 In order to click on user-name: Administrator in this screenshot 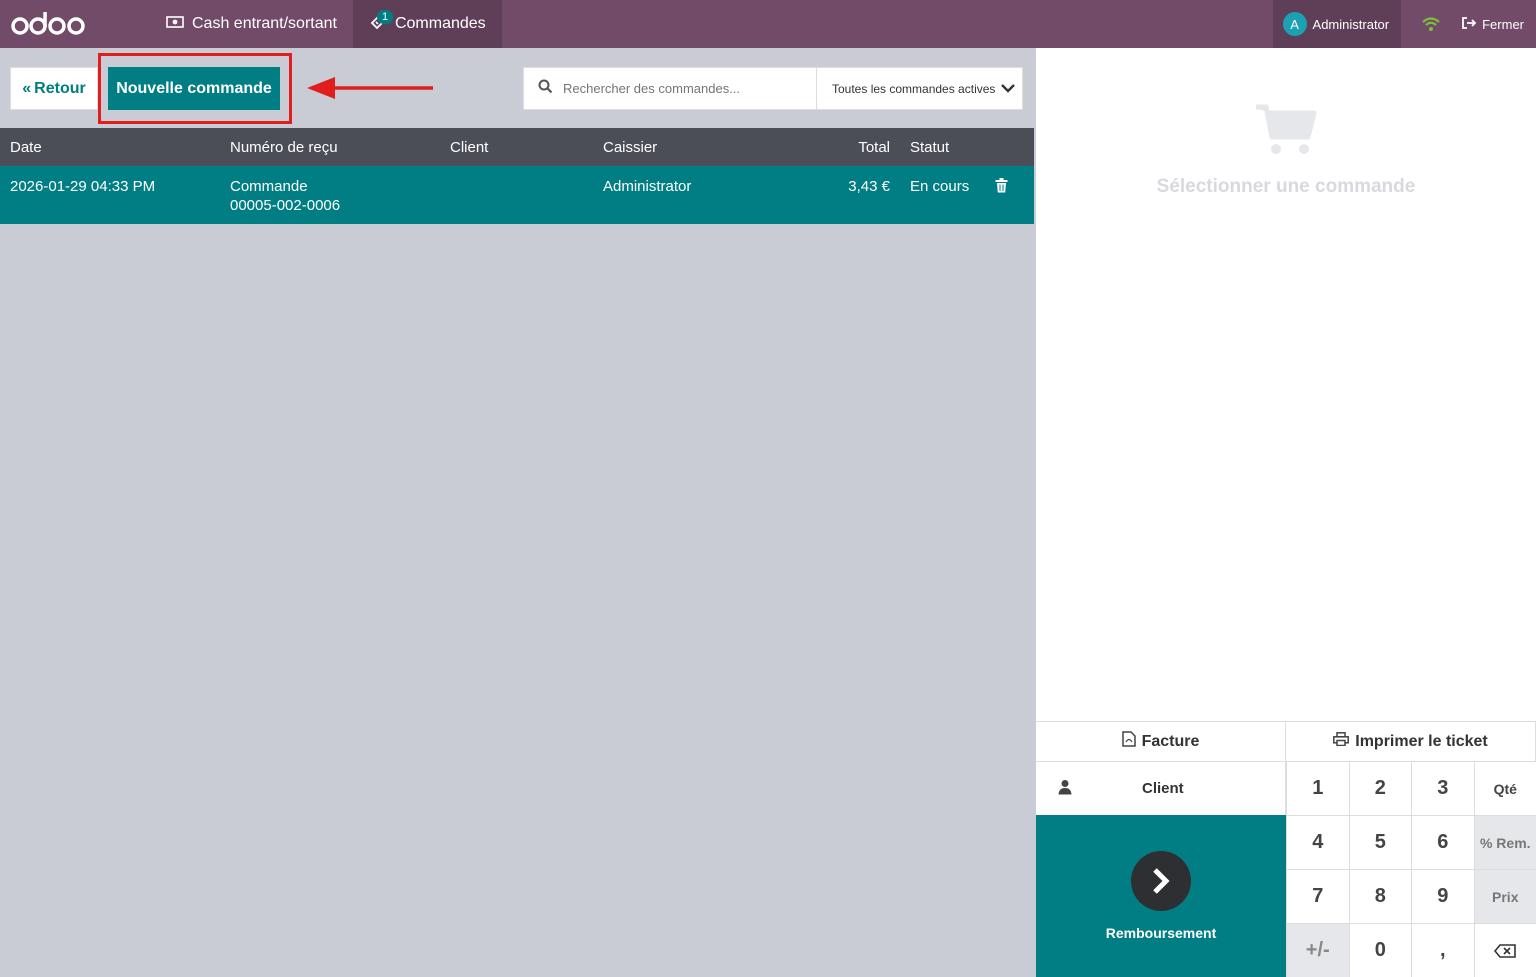, I will do `click(1351, 24)`.